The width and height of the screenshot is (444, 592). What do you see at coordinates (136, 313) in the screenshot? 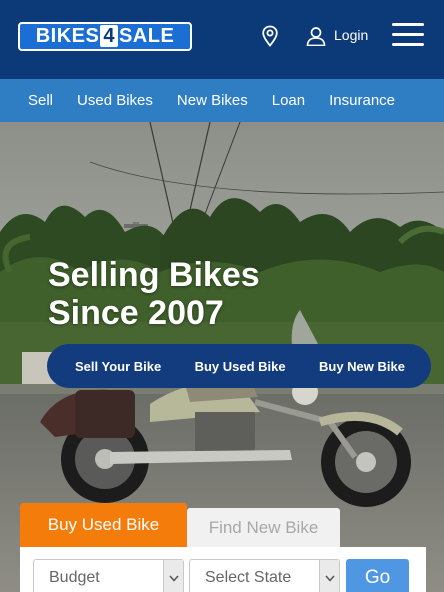
I see `headline-line-2: Since 2007` at bounding box center [136, 313].